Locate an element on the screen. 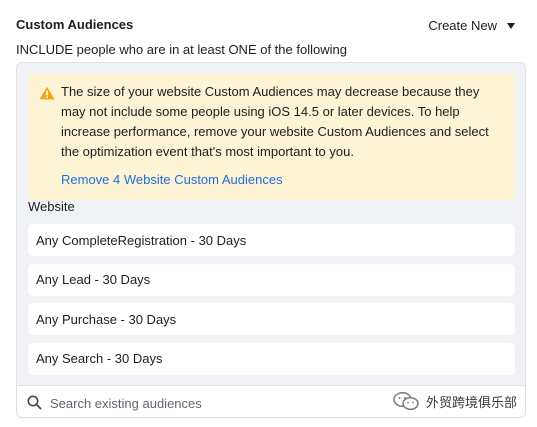  search-audiences-input is located at coordinates (215, 403).